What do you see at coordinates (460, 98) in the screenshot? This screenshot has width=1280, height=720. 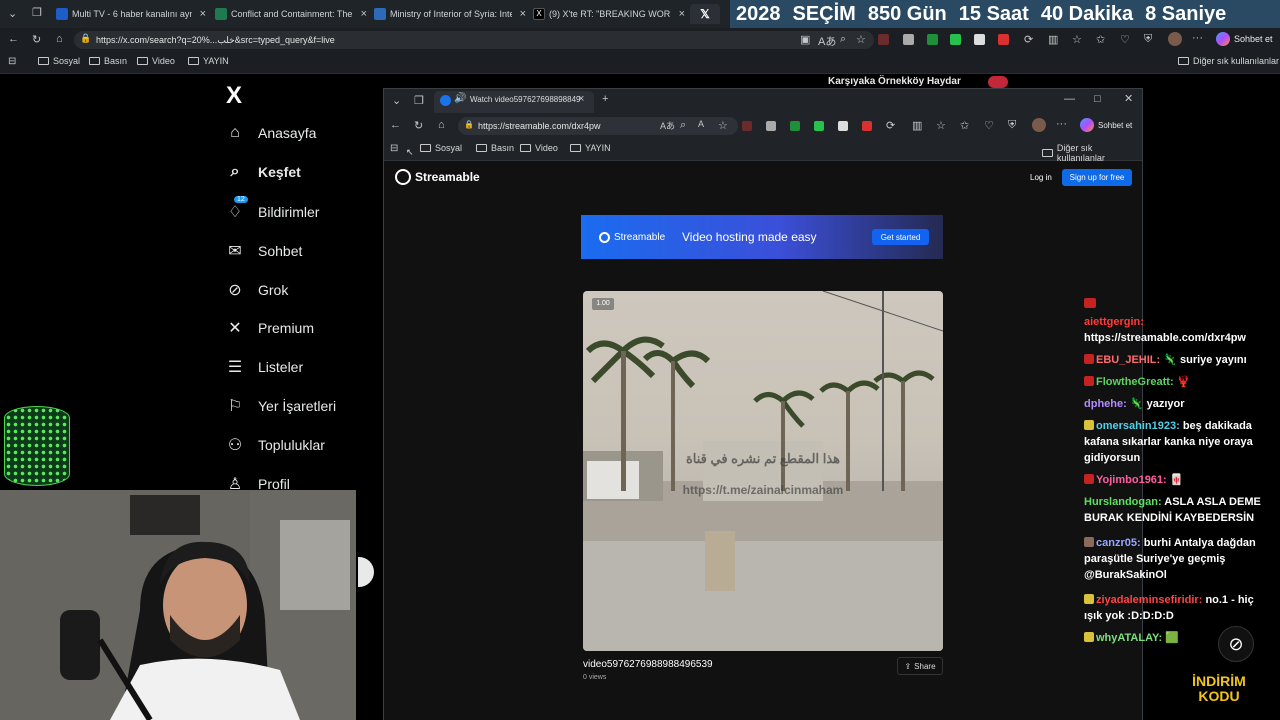 I see `speaker-icon: 🔊` at bounding box center [460, 98].